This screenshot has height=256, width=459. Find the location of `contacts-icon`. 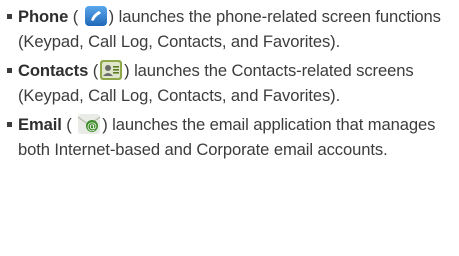

contacts-icon is located at coordinates (111, 70).